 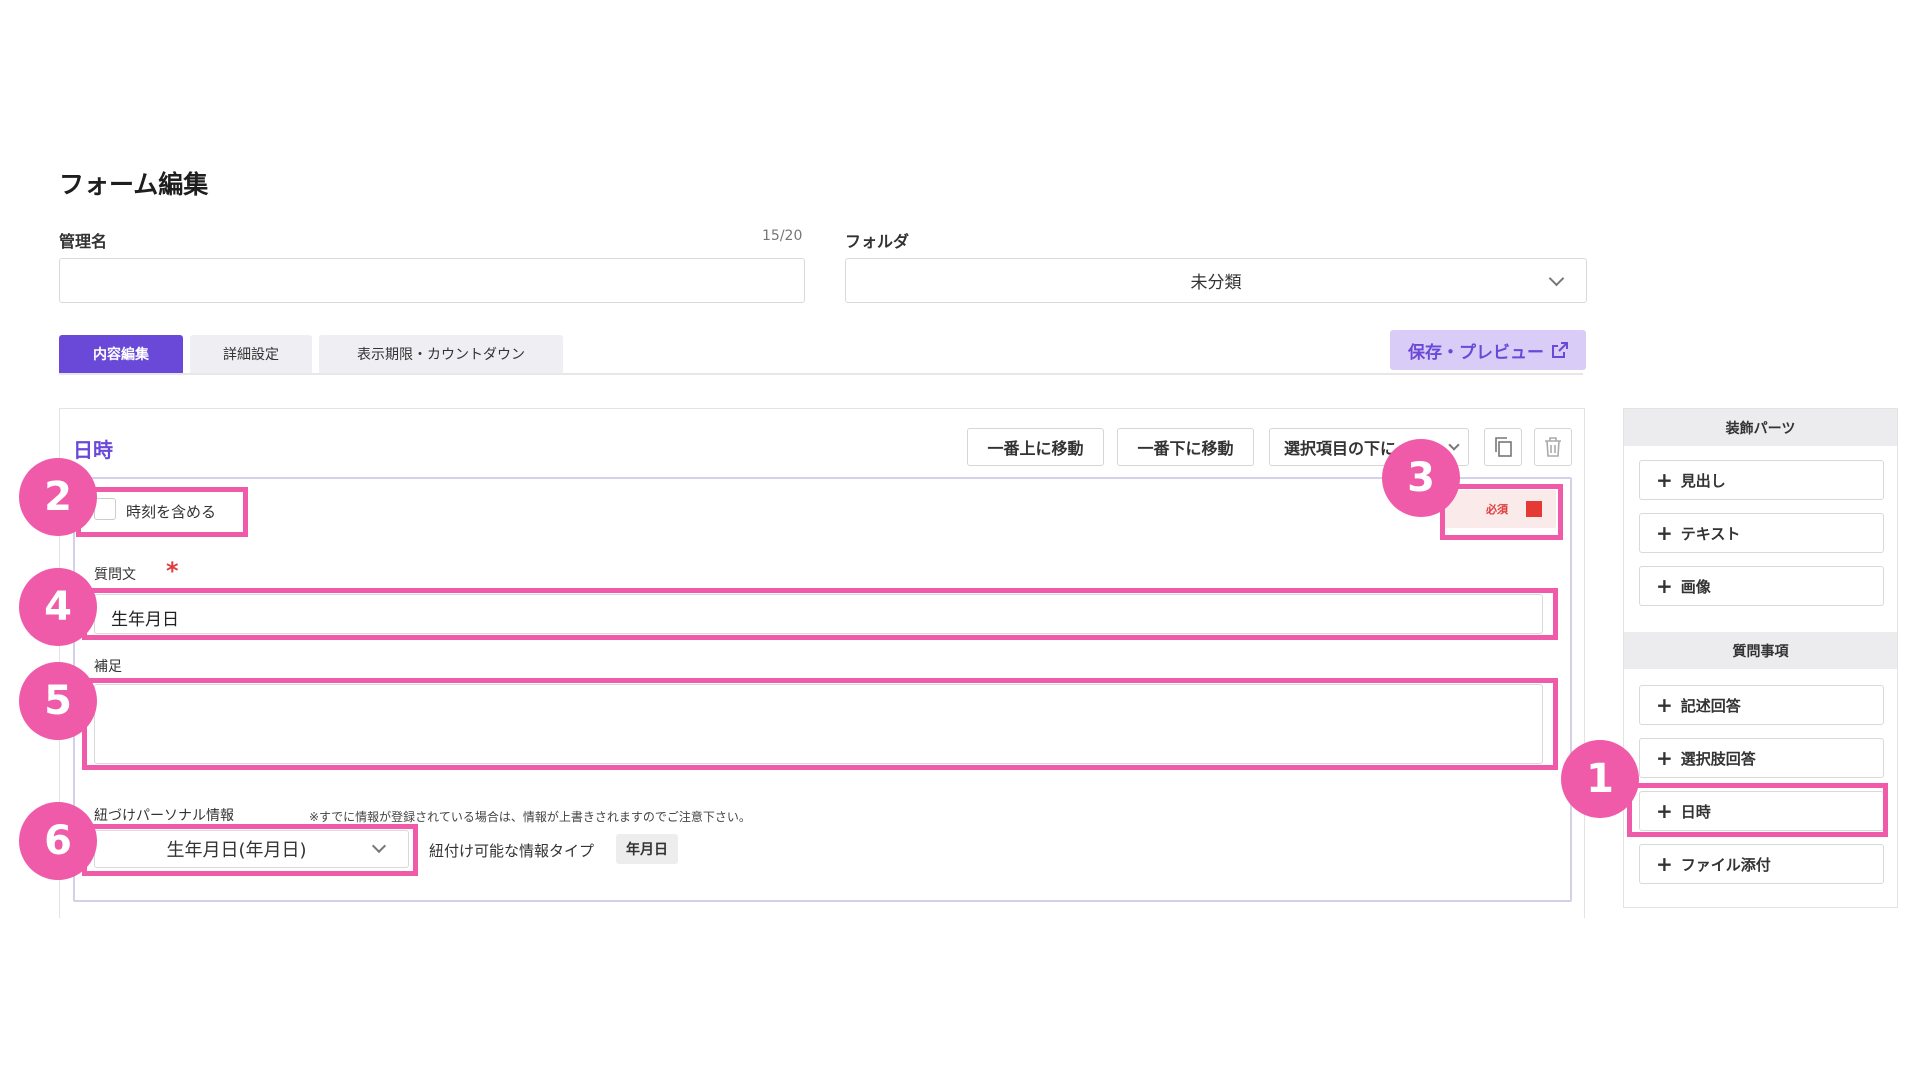 What do you see at coordinates (1695, 586) in the screenshot?
I see `add-image-label: 画像` at bounding box center [1695, 586].